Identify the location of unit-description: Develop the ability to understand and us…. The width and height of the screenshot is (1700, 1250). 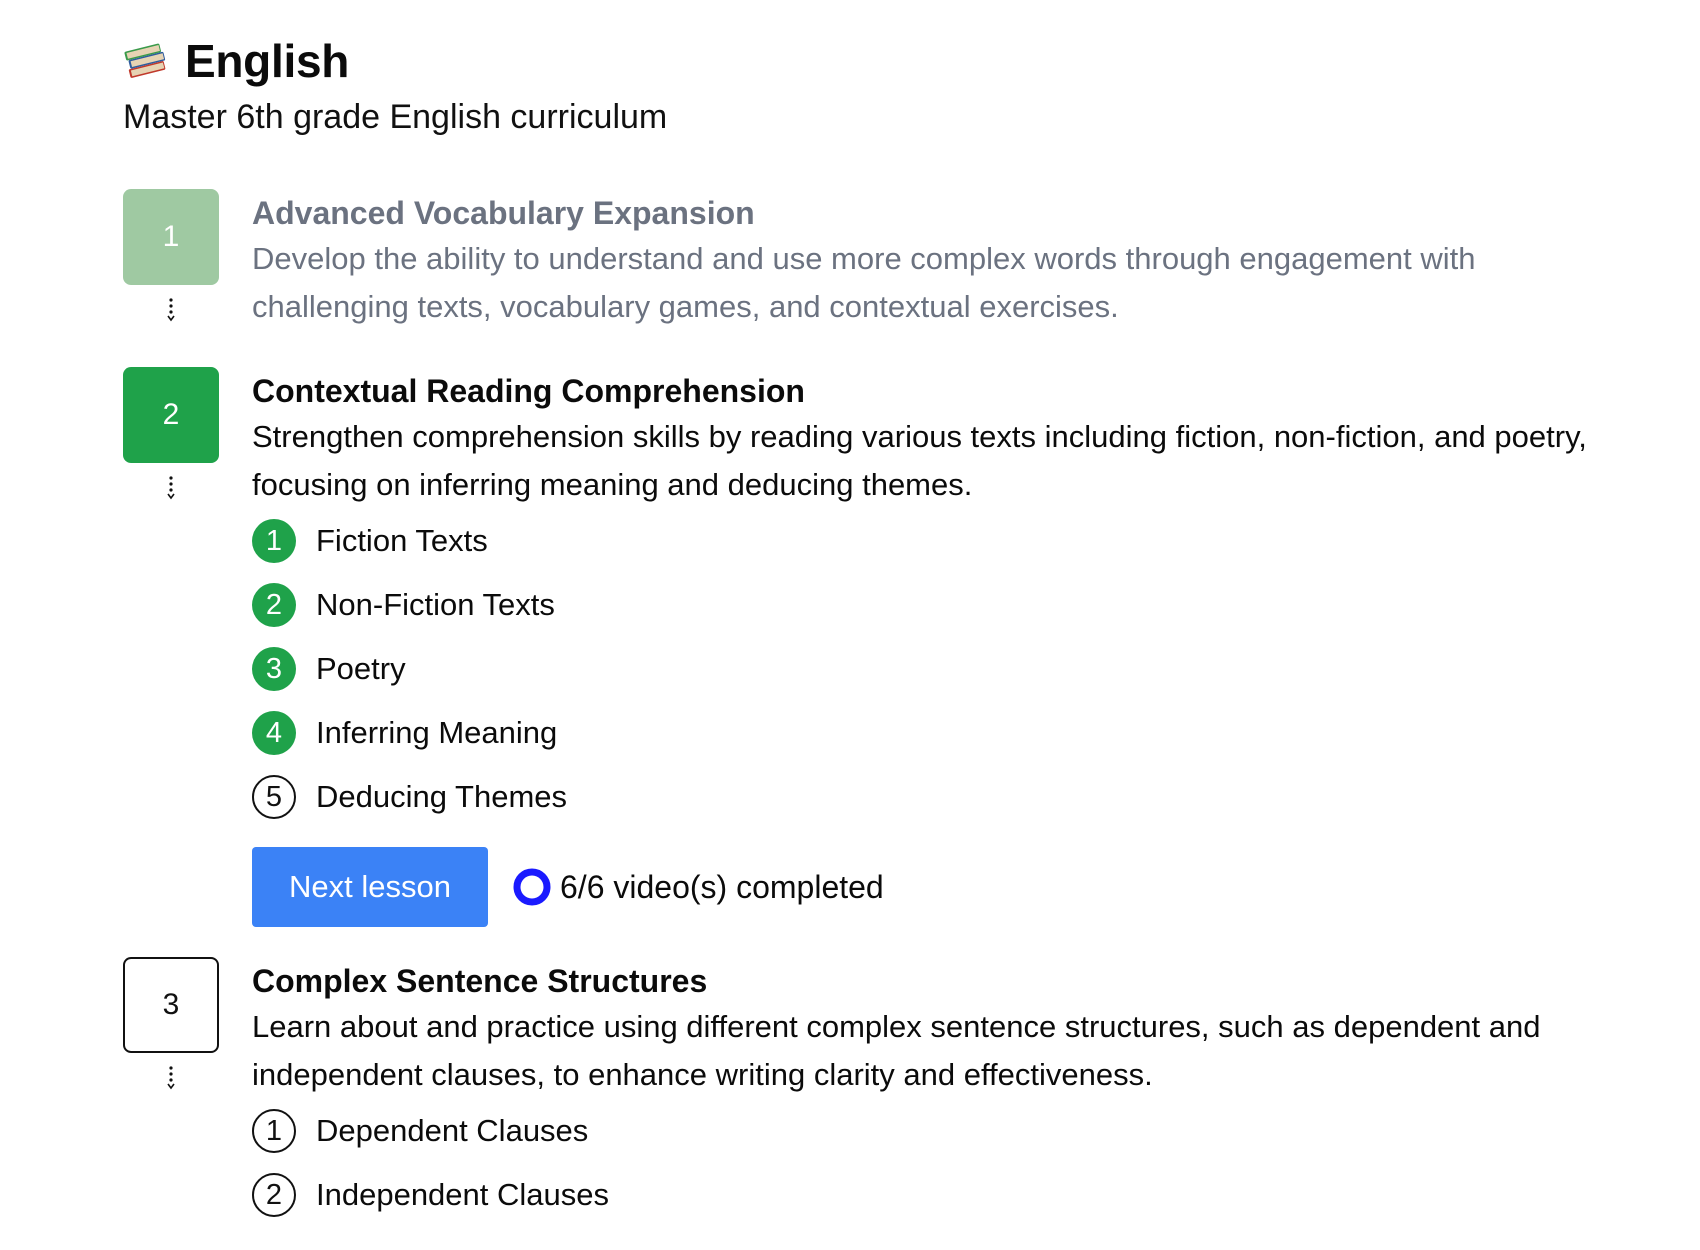
(864, 282).